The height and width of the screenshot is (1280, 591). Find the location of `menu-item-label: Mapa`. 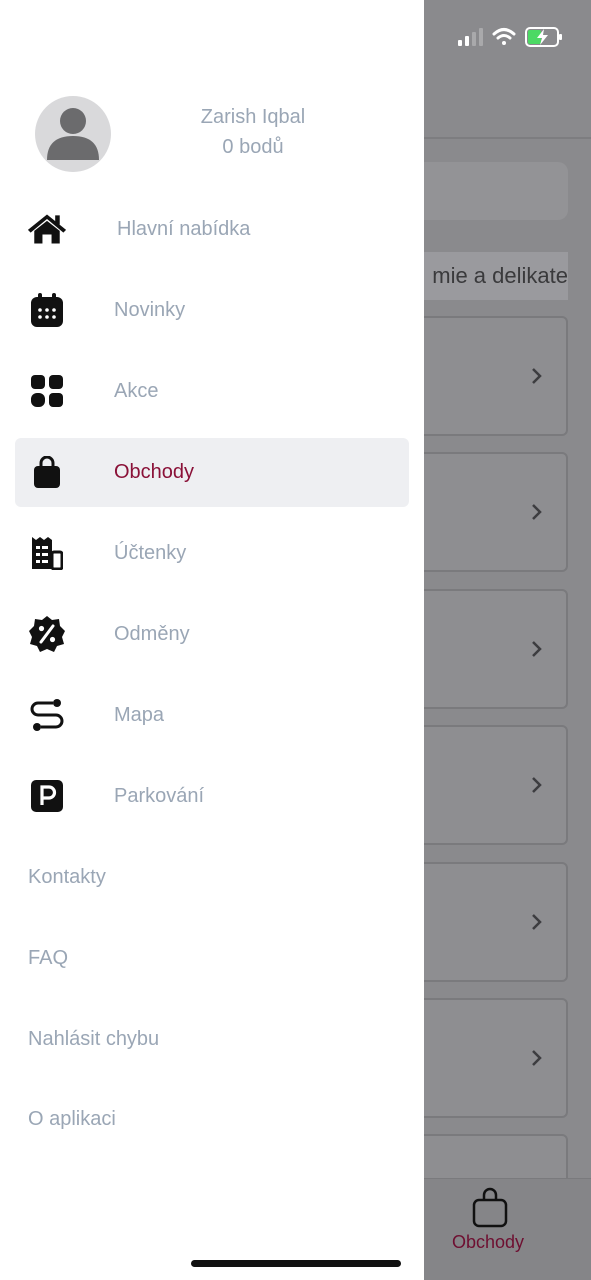

menu-item-label: Mapa is located at coordinates (139, 715).